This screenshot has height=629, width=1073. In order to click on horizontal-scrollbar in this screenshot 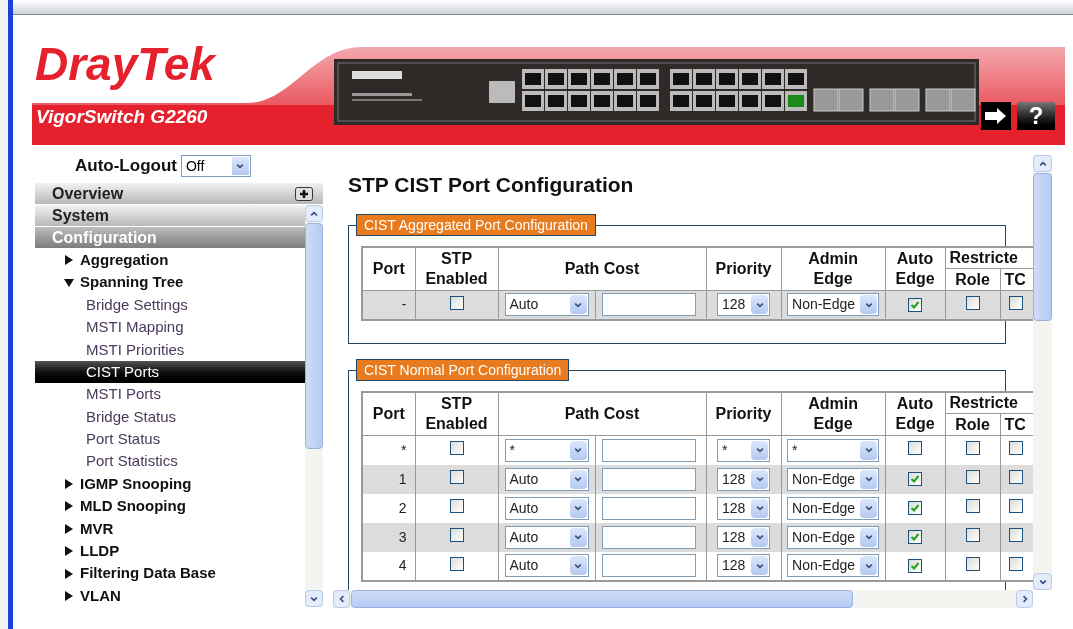, I will do `click(683, 599)`.